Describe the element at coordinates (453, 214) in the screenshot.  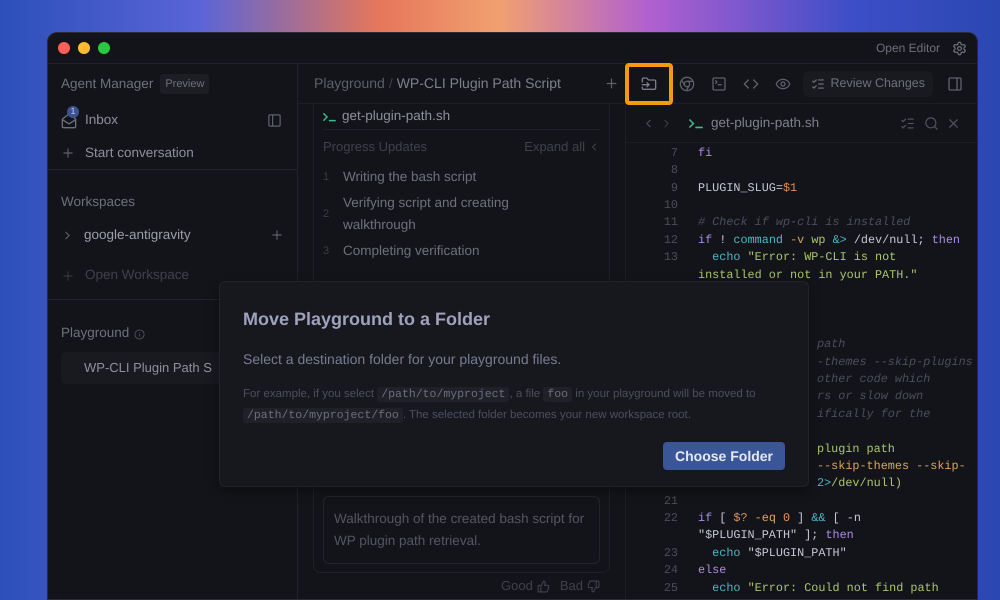
I see `step-label: Verifying script and creating walkthrough` at that location.